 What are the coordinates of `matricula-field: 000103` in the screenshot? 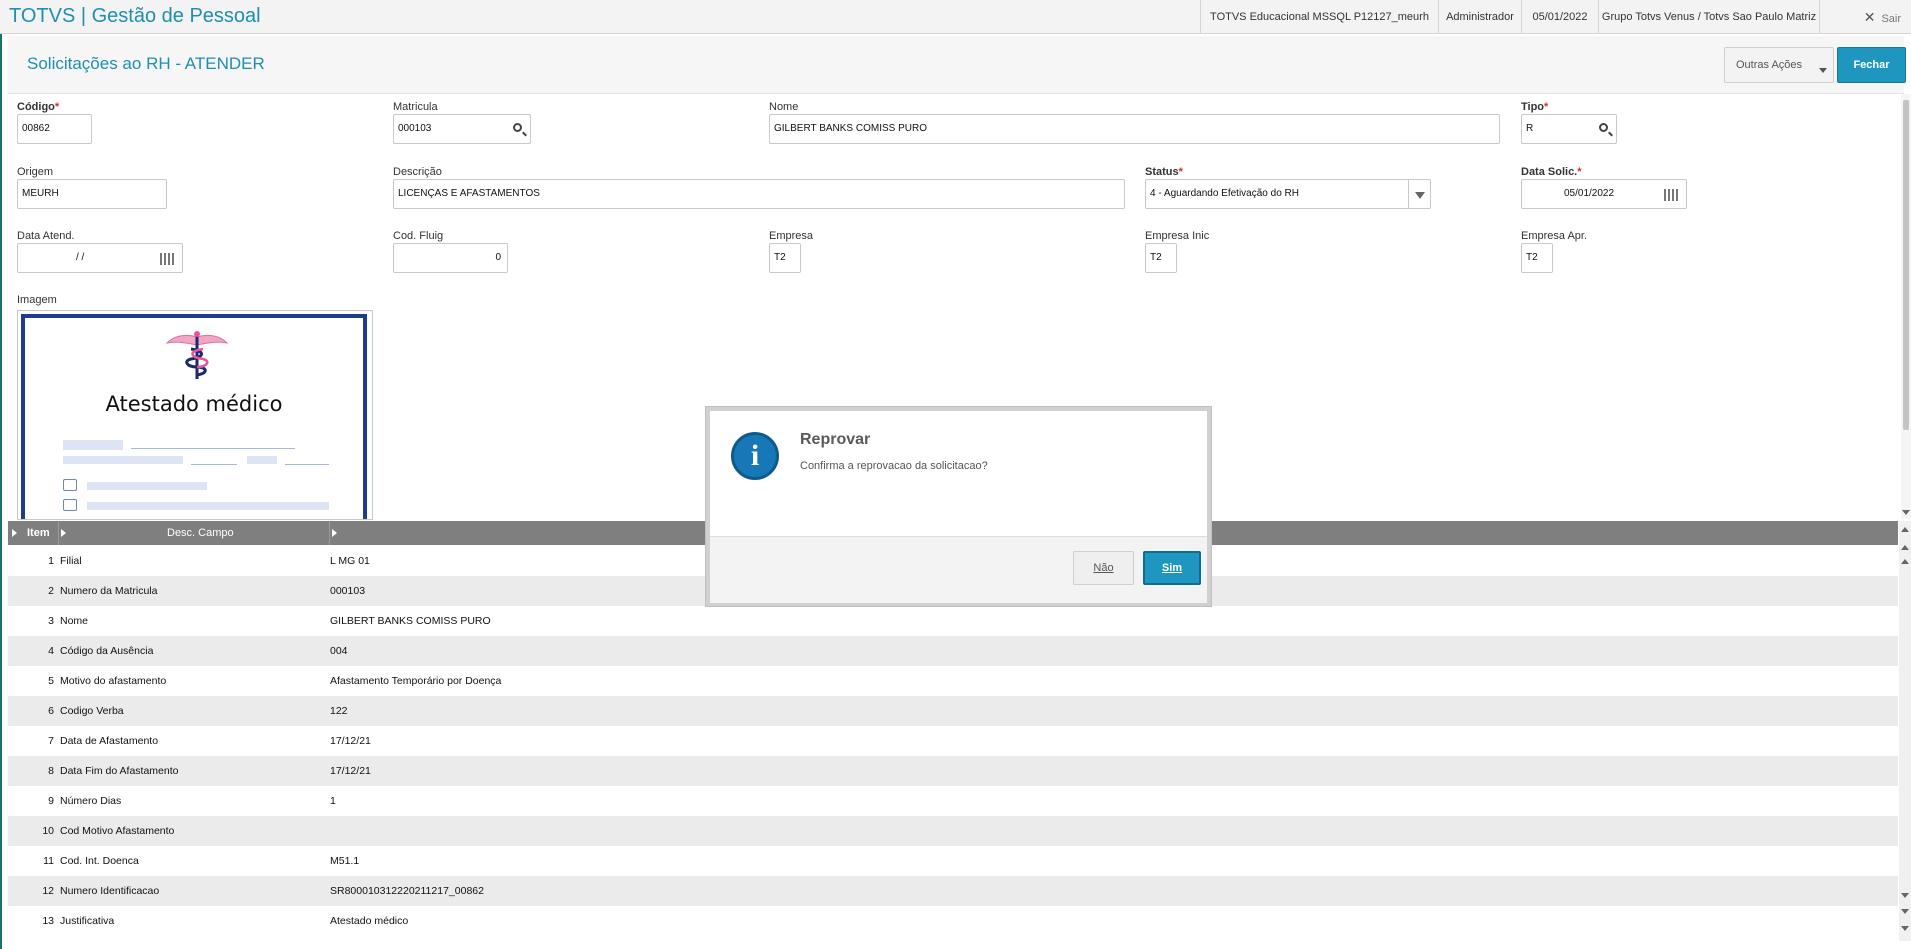 It's located at (462, 129).